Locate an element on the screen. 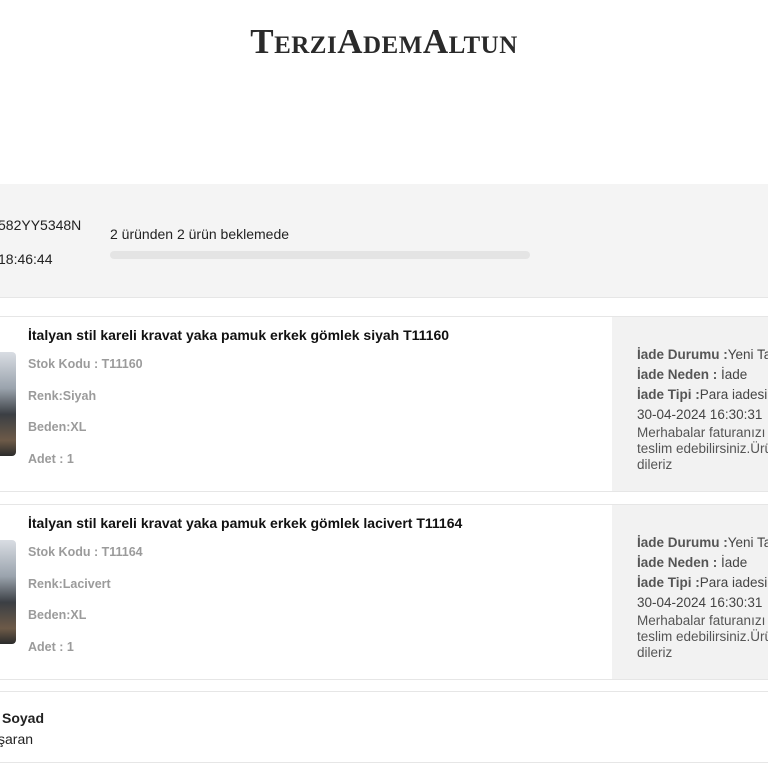 The width and height of the screenshot is (768, 768). progress-bar is located at coordinates (320, 255).